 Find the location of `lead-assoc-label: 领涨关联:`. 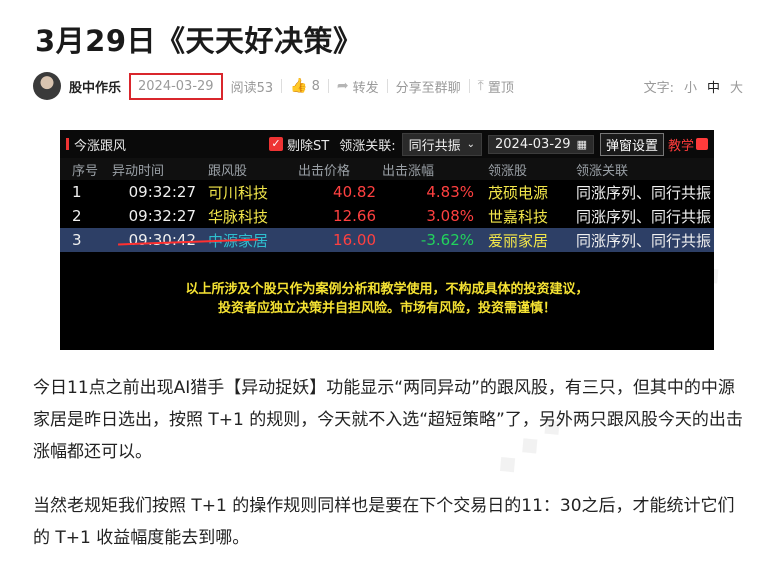

lead-assoc-label: 领涨关联: is located at coordinates (367, 146).